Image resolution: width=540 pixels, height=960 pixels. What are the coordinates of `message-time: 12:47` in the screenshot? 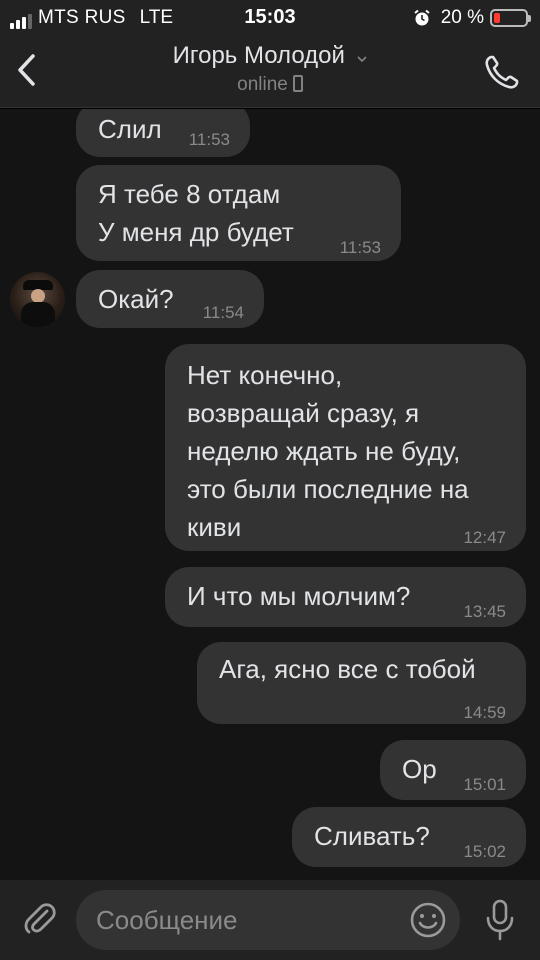 It's located at (484, 537).